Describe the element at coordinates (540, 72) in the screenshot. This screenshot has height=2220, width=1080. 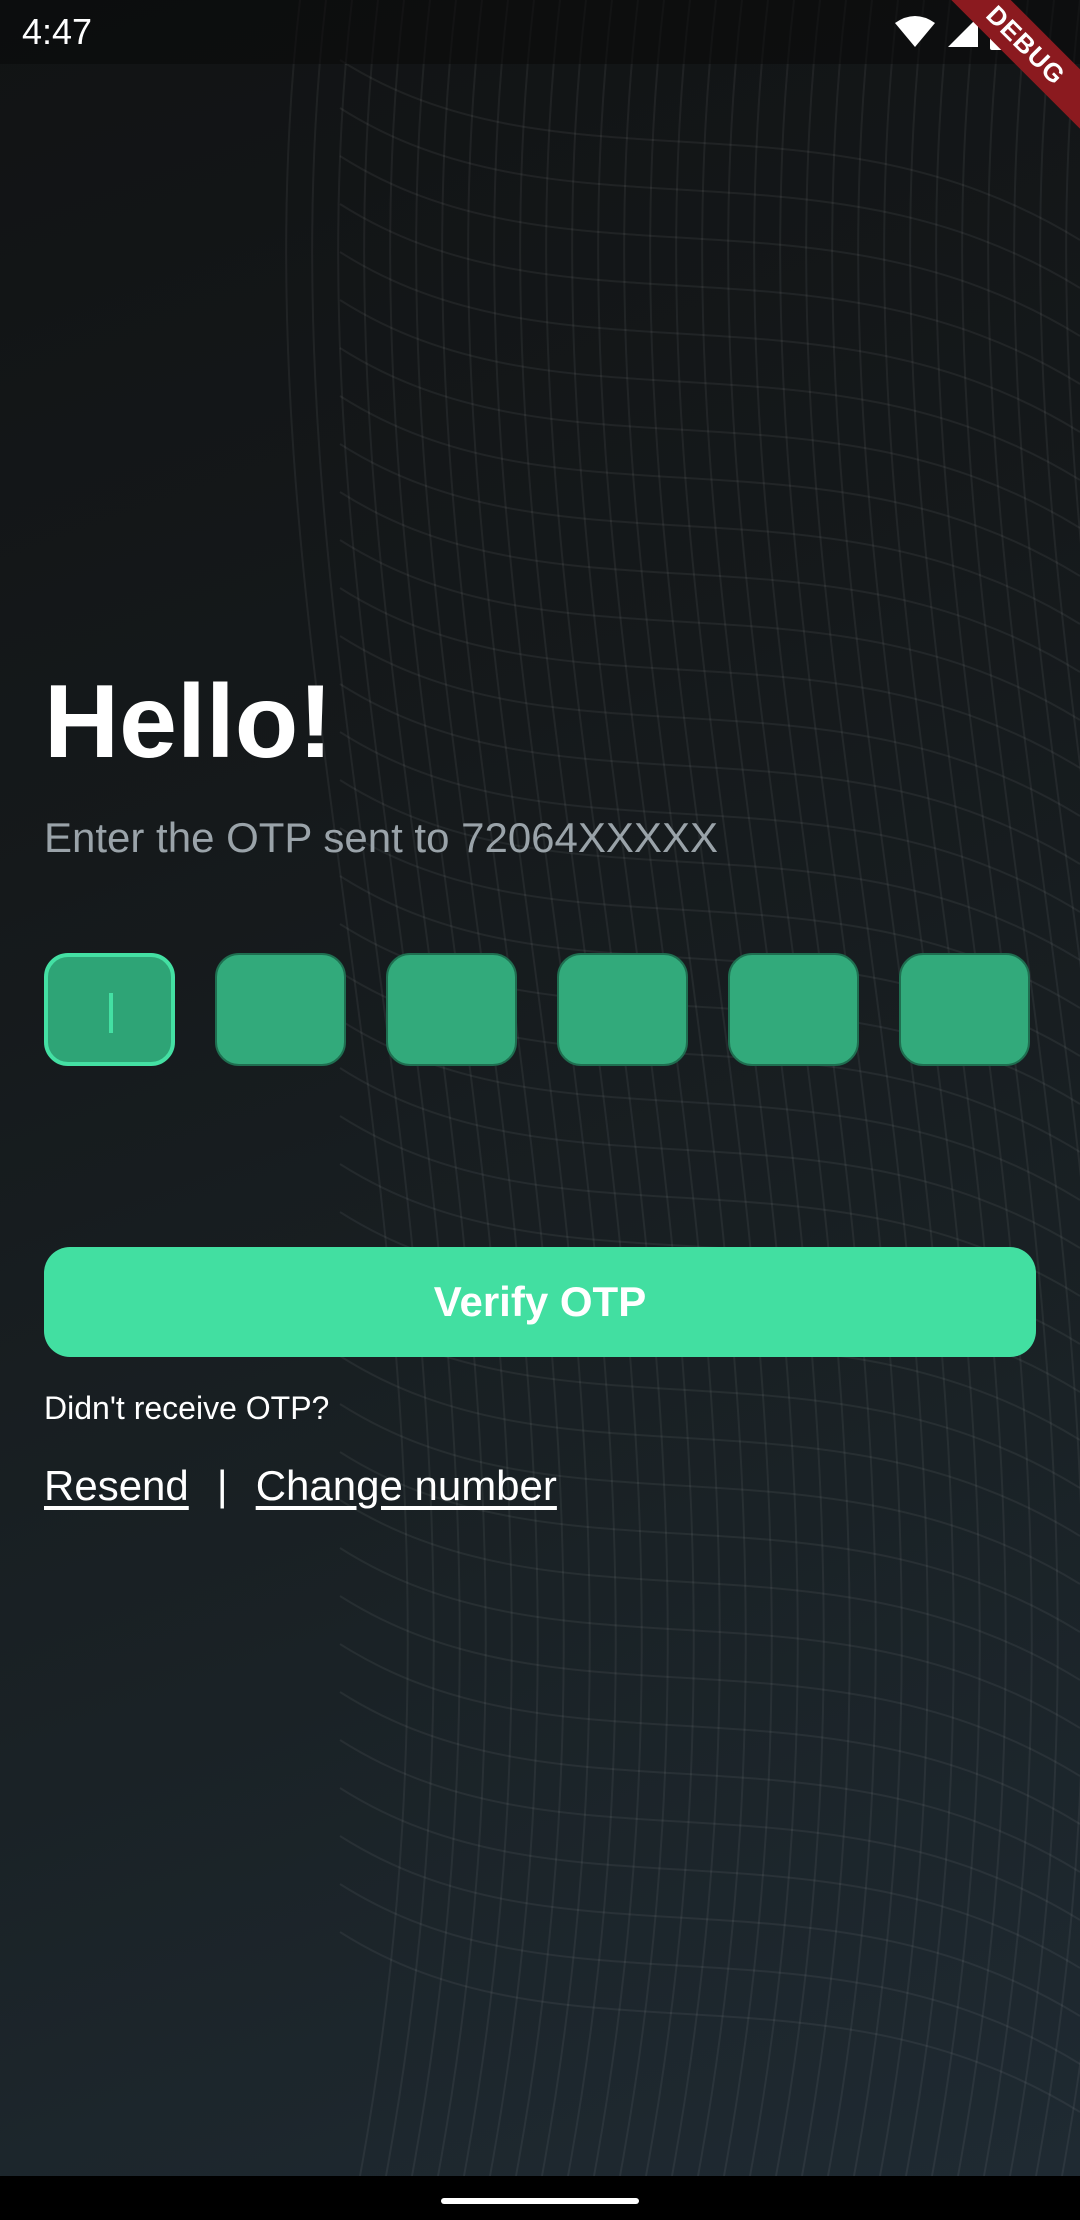
I see `status-bar: 4:47 DEBUG` at that location.